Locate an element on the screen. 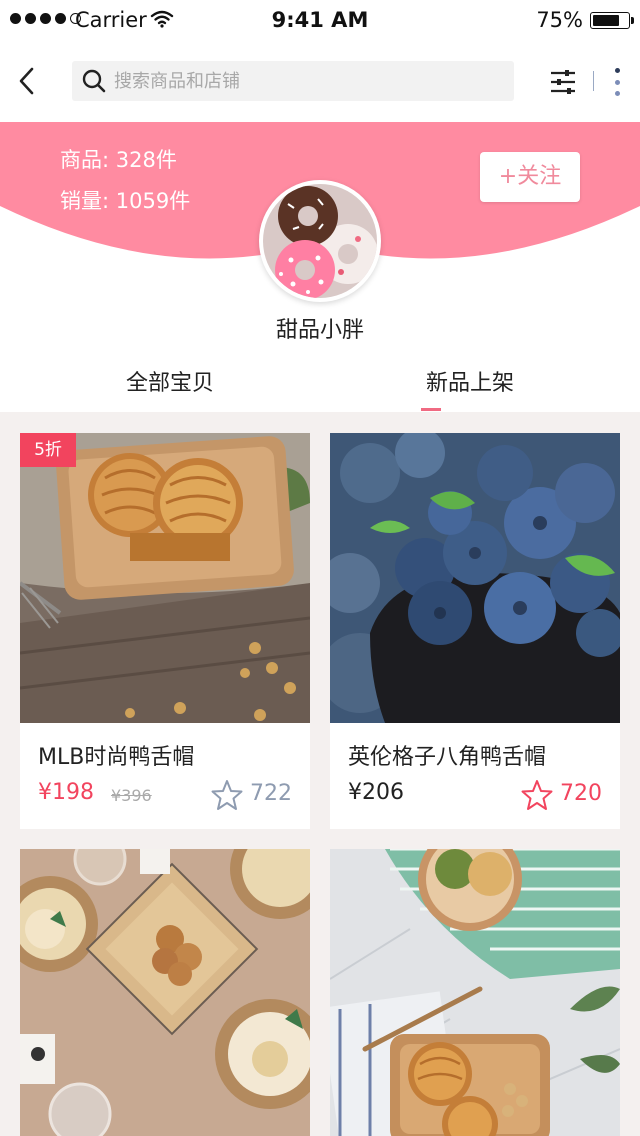 This screenshot has width=640, height=1136. search-input is located at coordinates (309, 81).